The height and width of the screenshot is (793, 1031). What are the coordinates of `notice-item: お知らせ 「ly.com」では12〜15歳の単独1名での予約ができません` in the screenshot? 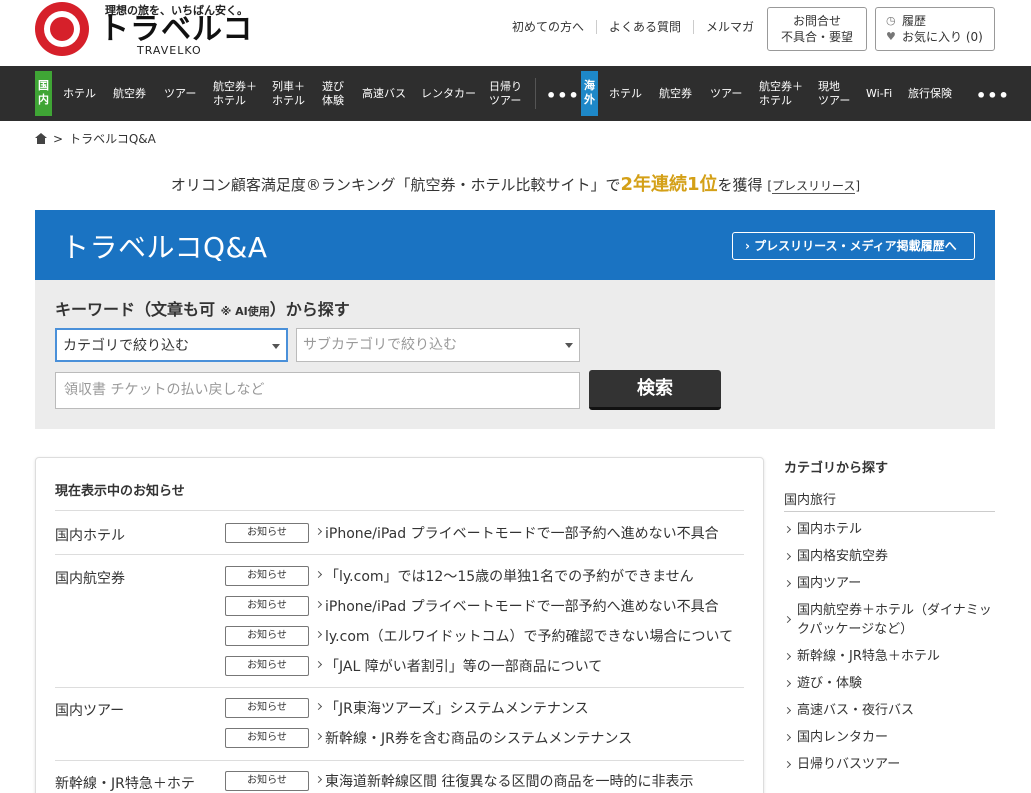 It's located at (459, 576).